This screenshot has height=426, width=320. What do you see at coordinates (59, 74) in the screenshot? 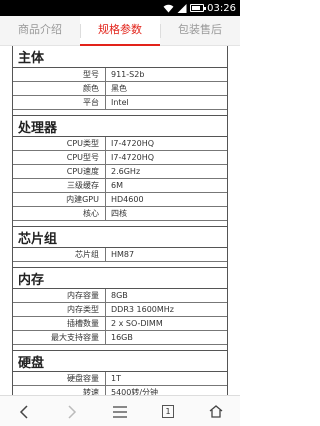
I see `spec-label: 型号` at bounding box center [59, 74].